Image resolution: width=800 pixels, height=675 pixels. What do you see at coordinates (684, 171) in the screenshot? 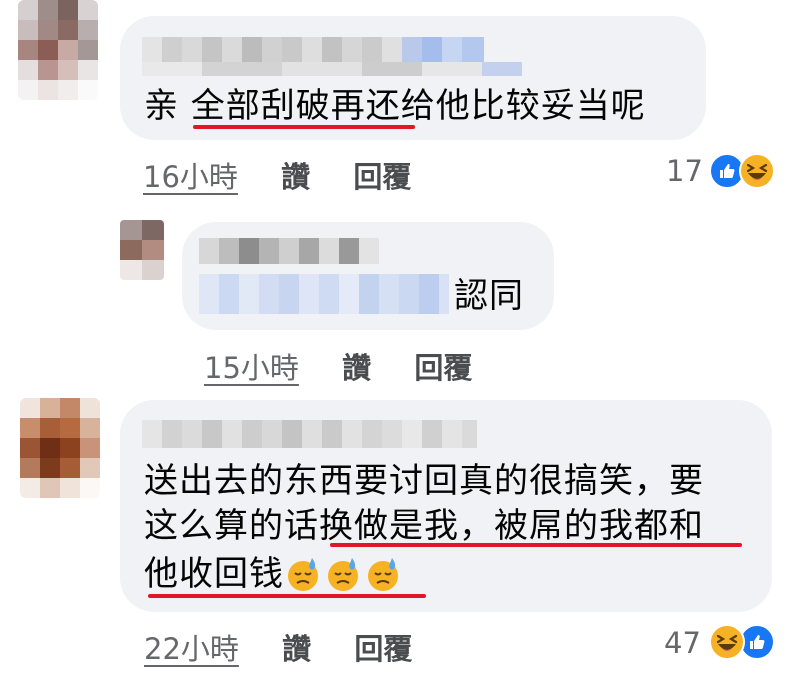
I see `reaction-count: 17` at bounding box center [684, 171].